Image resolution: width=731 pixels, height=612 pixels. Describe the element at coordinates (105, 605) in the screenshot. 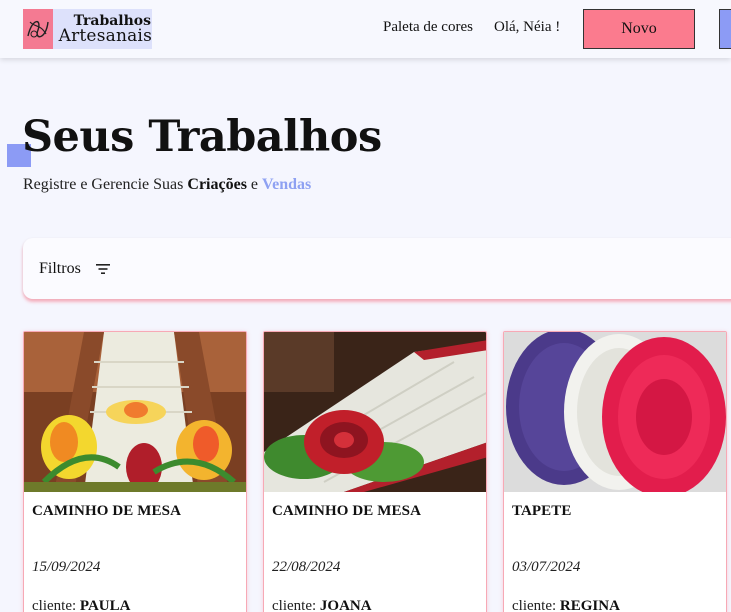

I see `client-name: PAULA` at that location.